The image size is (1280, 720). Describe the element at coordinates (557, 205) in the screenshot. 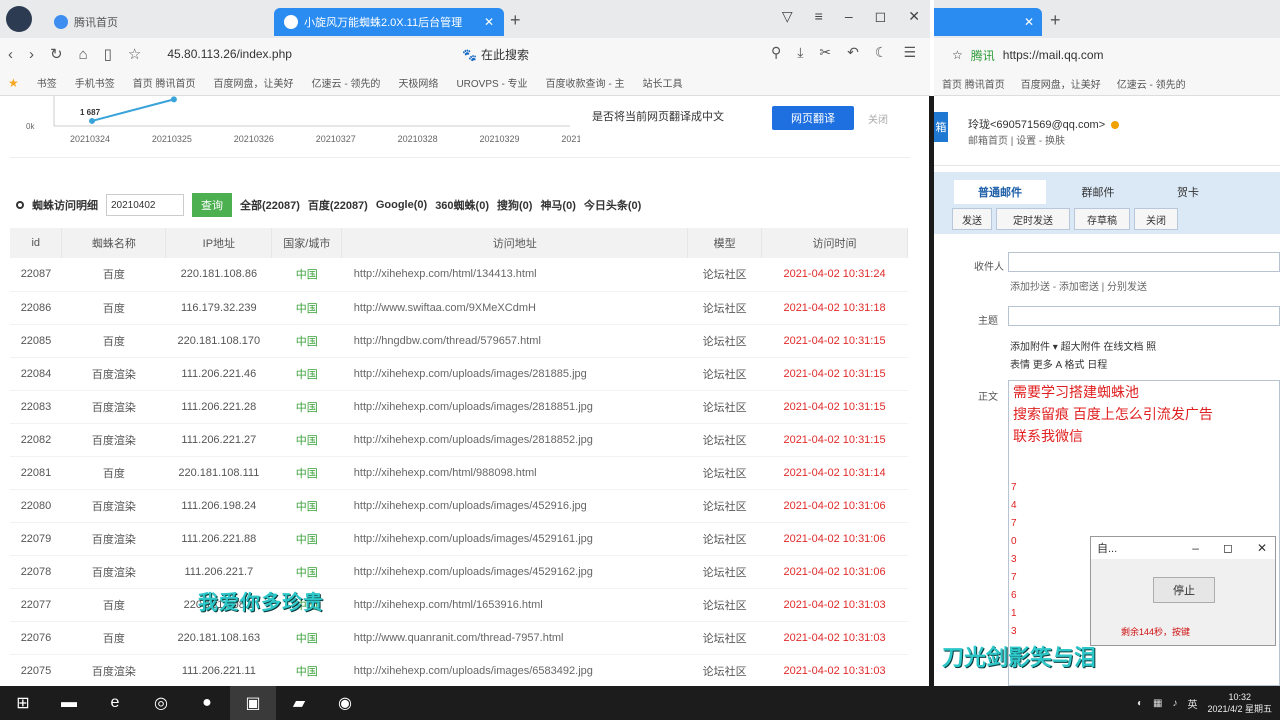

I see `filter-count-shenma: 神马(0)` at that location.